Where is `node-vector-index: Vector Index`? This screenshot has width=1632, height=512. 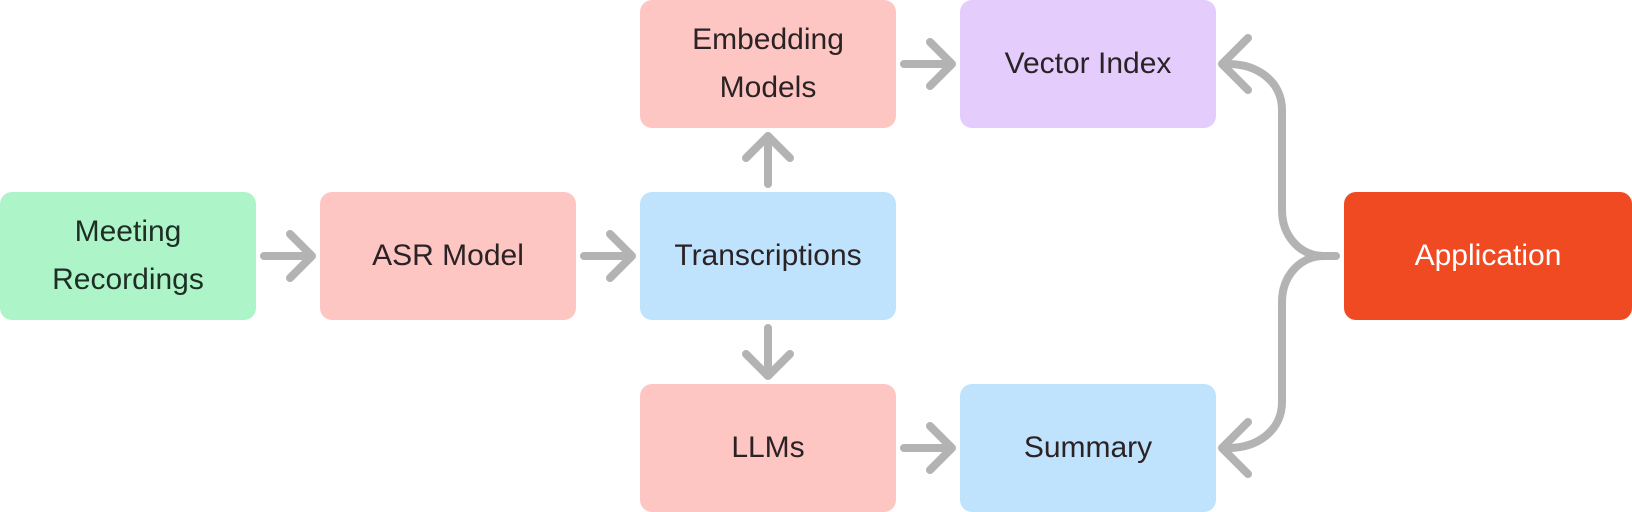 node-vector-index: Vector Index is located at coordinates (1088, 64).